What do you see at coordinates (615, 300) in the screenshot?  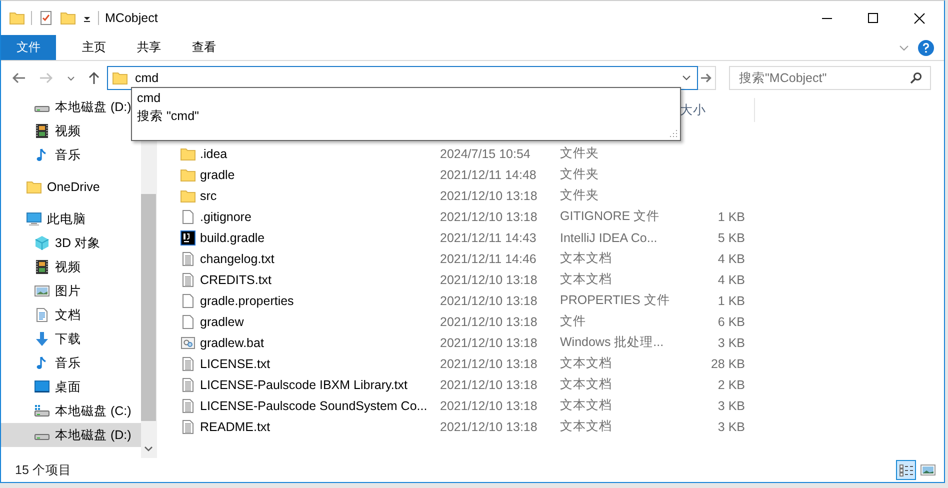 I see `file-type: PROPERTIES 文件` at bounding box center [615, 300].